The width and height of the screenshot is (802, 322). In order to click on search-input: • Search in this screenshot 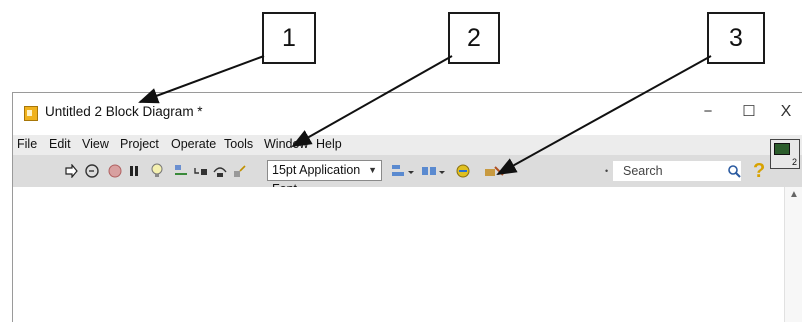, I will do `click(673, 171)`.